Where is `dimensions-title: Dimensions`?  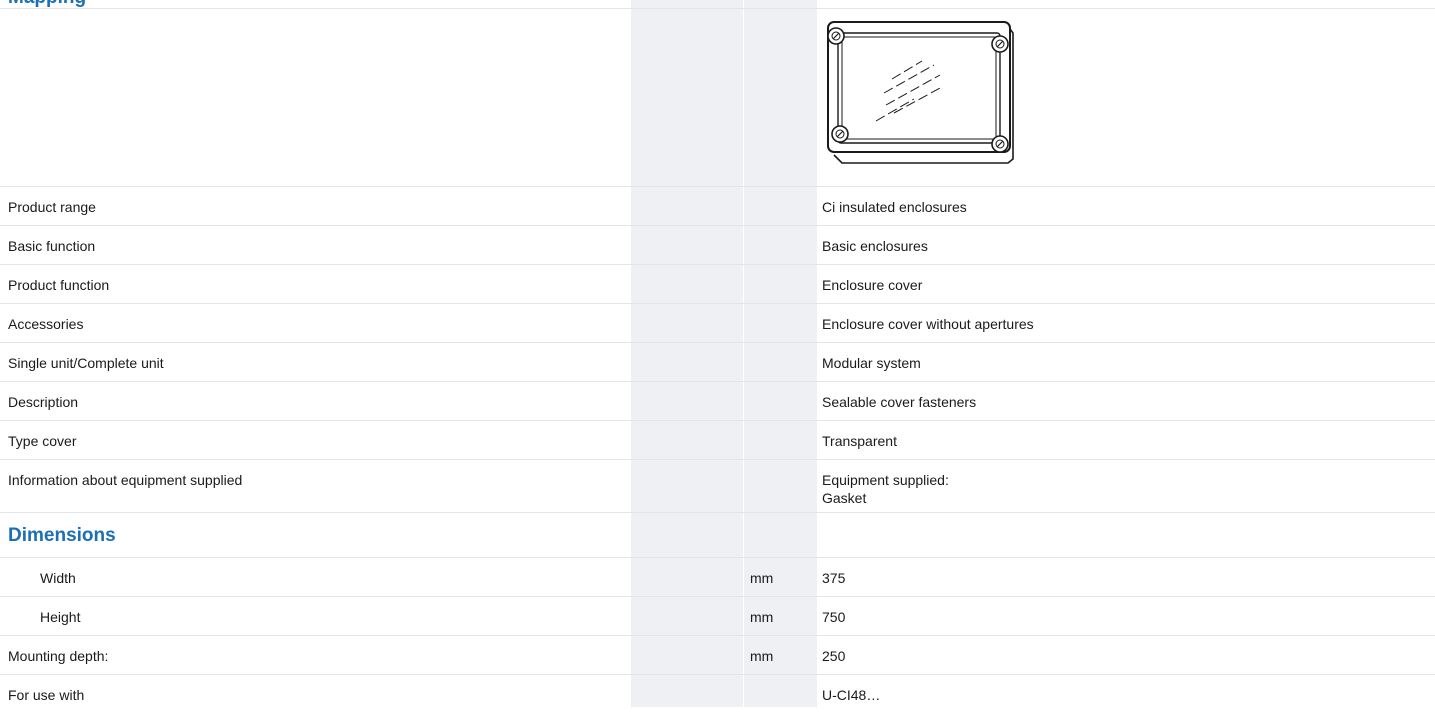
dimensions-title: Dimensions is located at coordinates (62, 535).